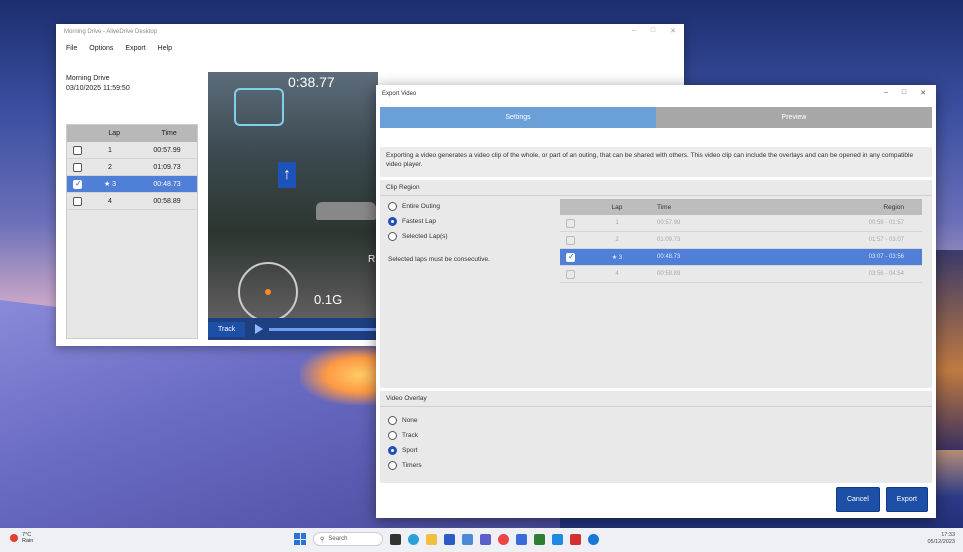  Describe the element at coordinates (88, 78) in the screenshot. I see `session-name: Morning Drive` at that location.